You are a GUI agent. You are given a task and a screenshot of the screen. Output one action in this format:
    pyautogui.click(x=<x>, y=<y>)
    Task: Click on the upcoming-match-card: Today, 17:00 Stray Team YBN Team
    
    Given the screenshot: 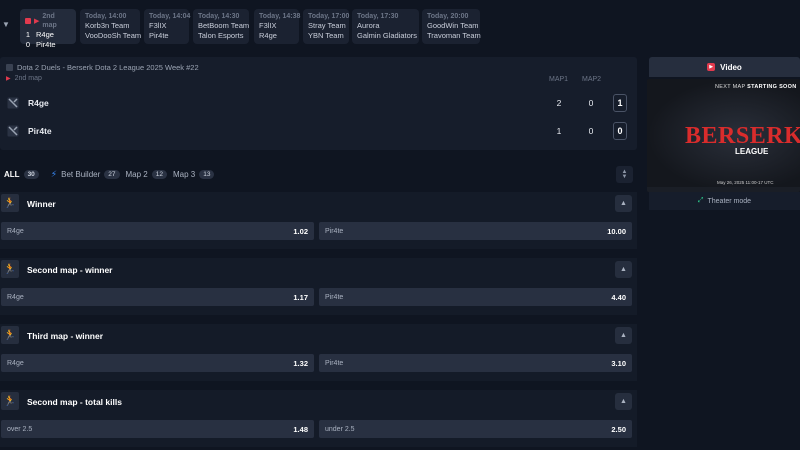 What is the action you would take?
    pyautogui.click(x=326, y=26)
    